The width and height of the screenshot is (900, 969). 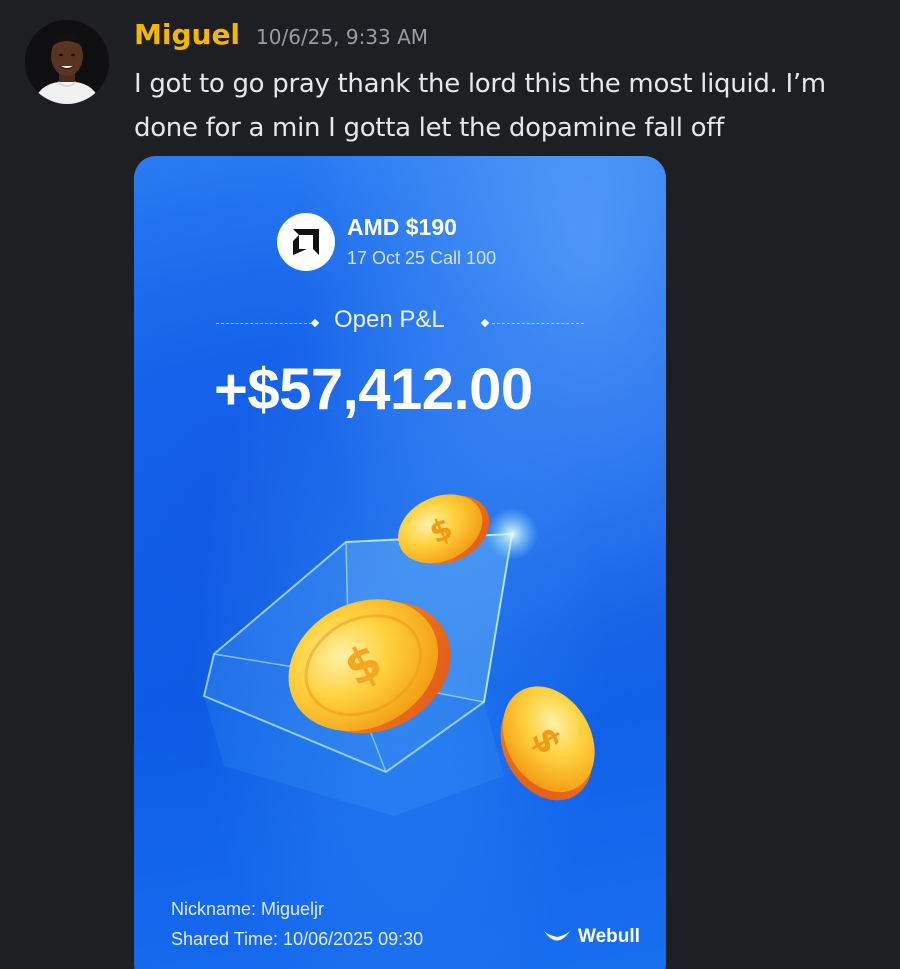 I want to click on message-timestamp: 10/6/25, 9:33 AM, so click(x=342, y=37).